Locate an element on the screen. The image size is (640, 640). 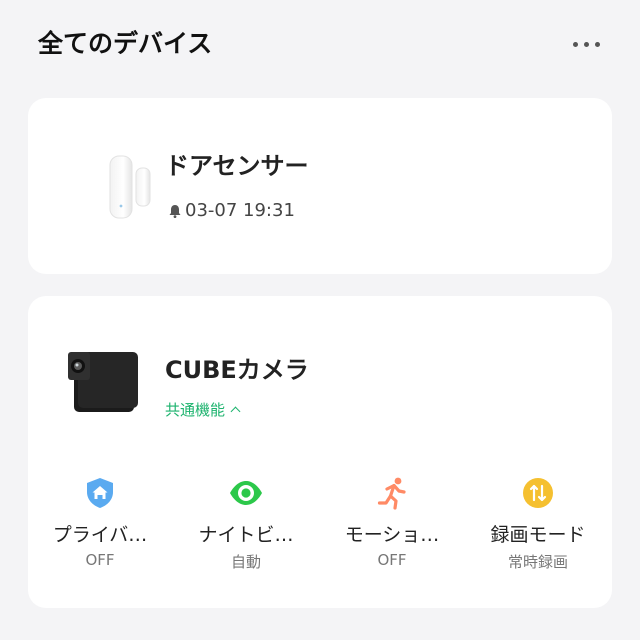
shared-functions-label: 共通機能 is located at coordinates (195, 410).